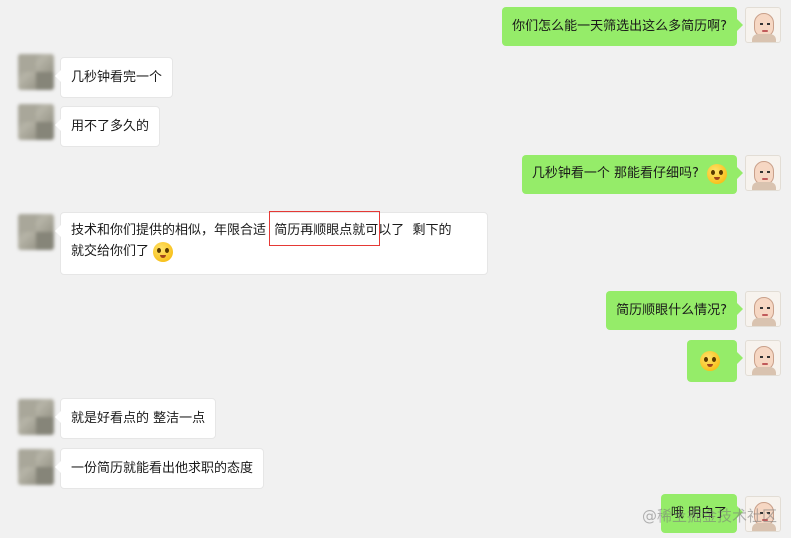 This screenshot has height=538, width=791. I want to click on message-text: 几秒钟看完一个, so click(117, 77).